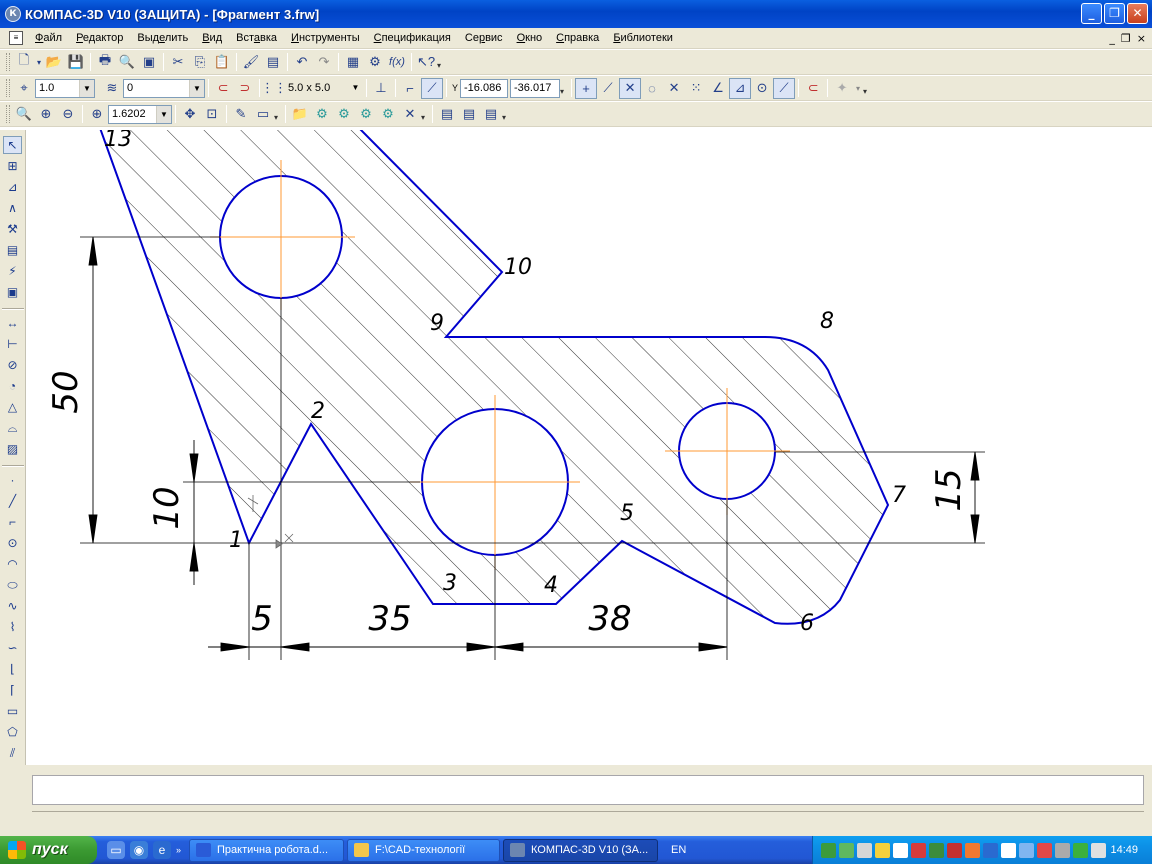 The image size is (1152, 864). Describe the element at coordinates (1008, 850) in the screenshot. I see `tray-info-icon` at that location.